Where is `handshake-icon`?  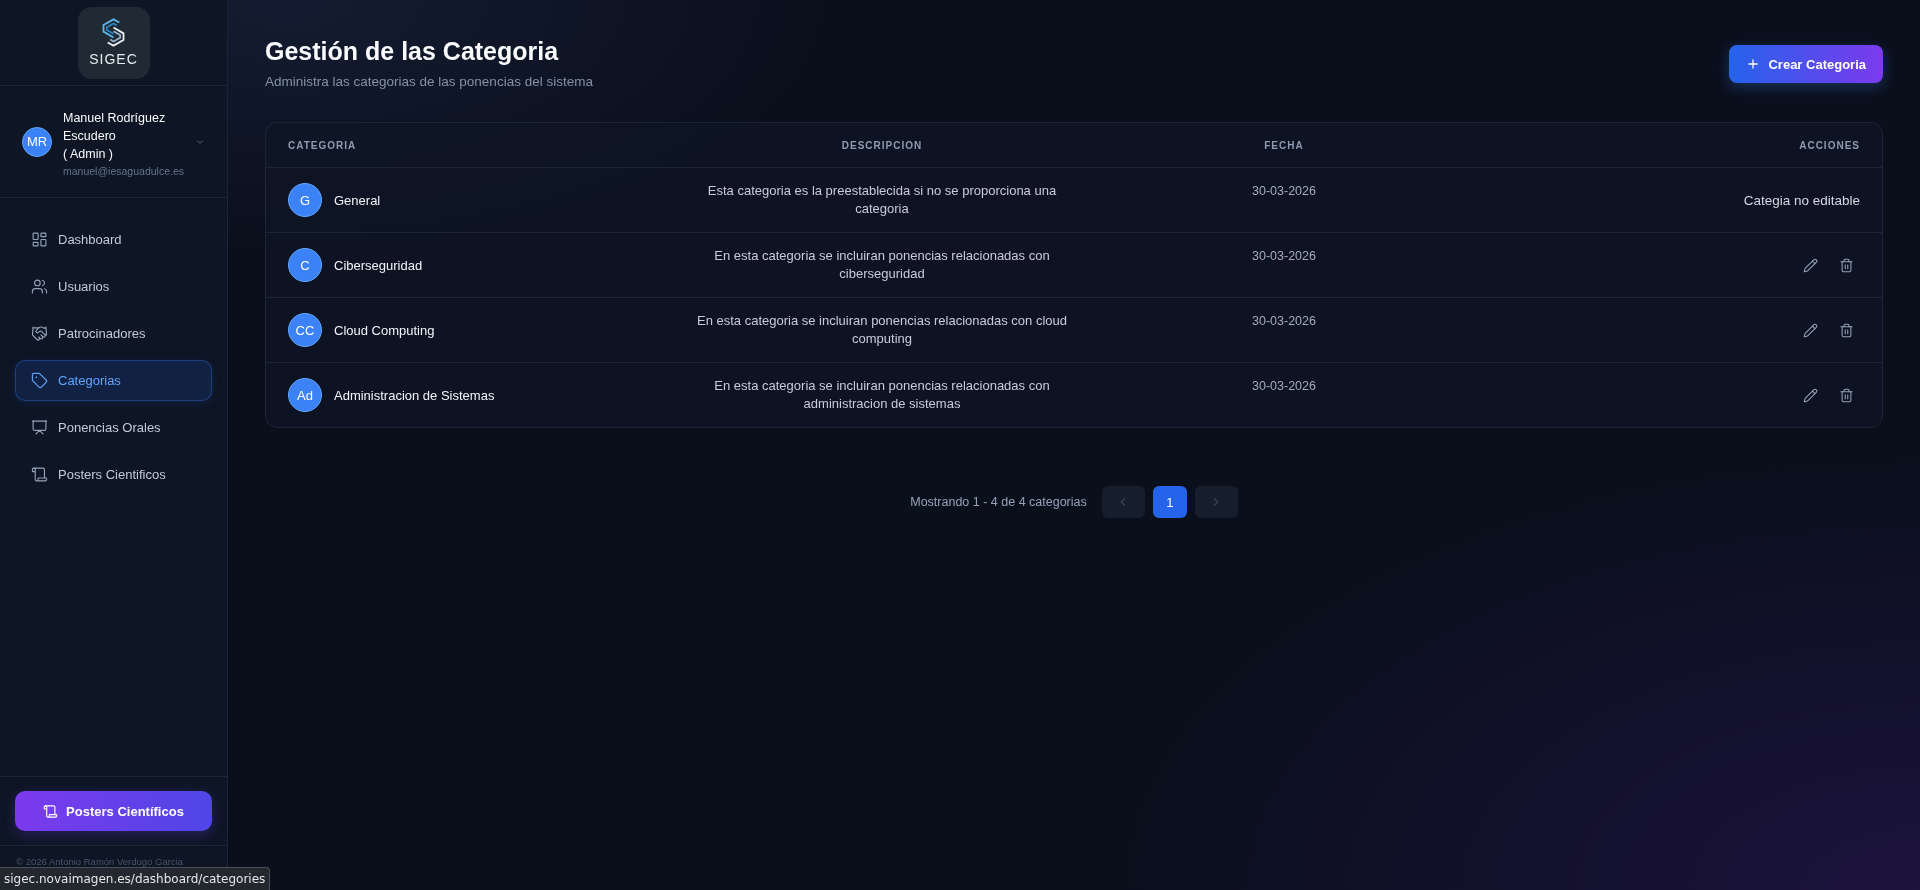 handshake-icon is located at coordinates (39, 333).